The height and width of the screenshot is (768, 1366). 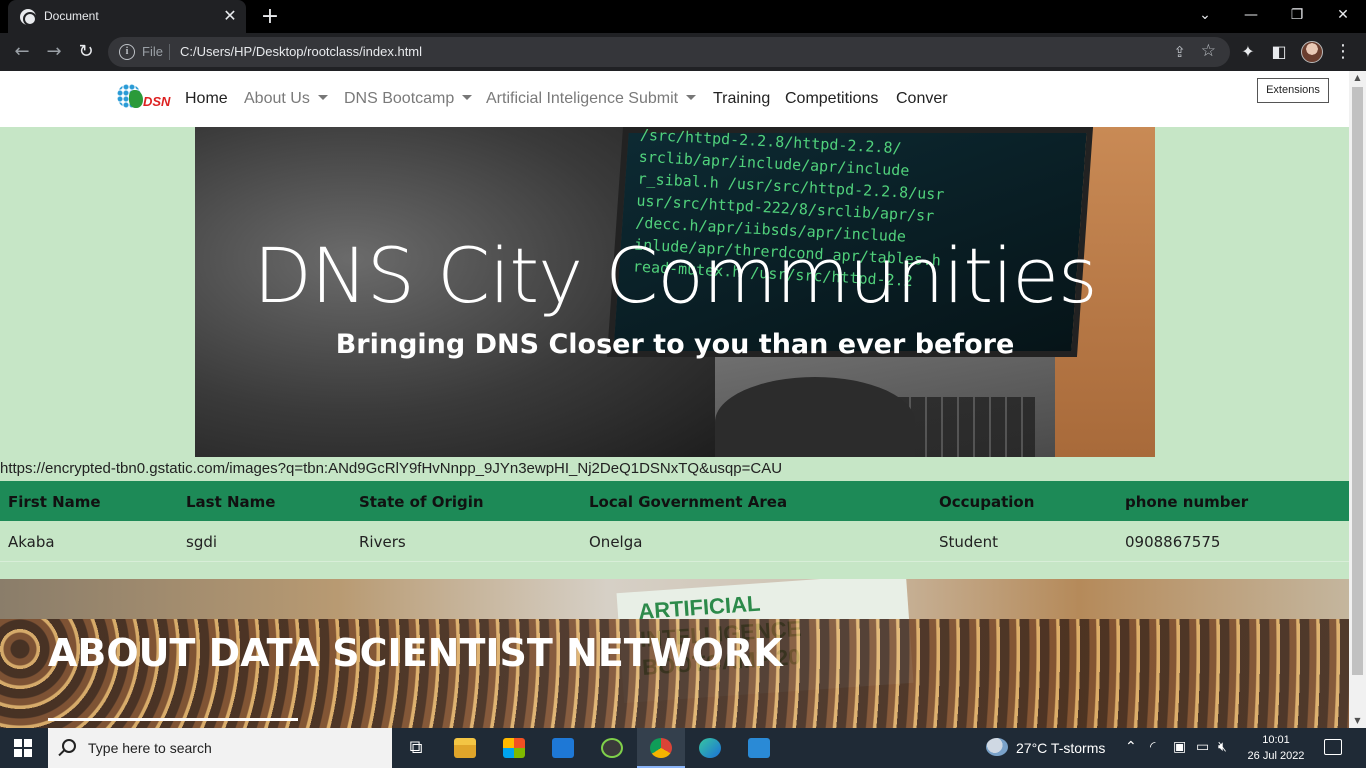 I want to click on microsoft-store-icon, so click(x=514, y=748).